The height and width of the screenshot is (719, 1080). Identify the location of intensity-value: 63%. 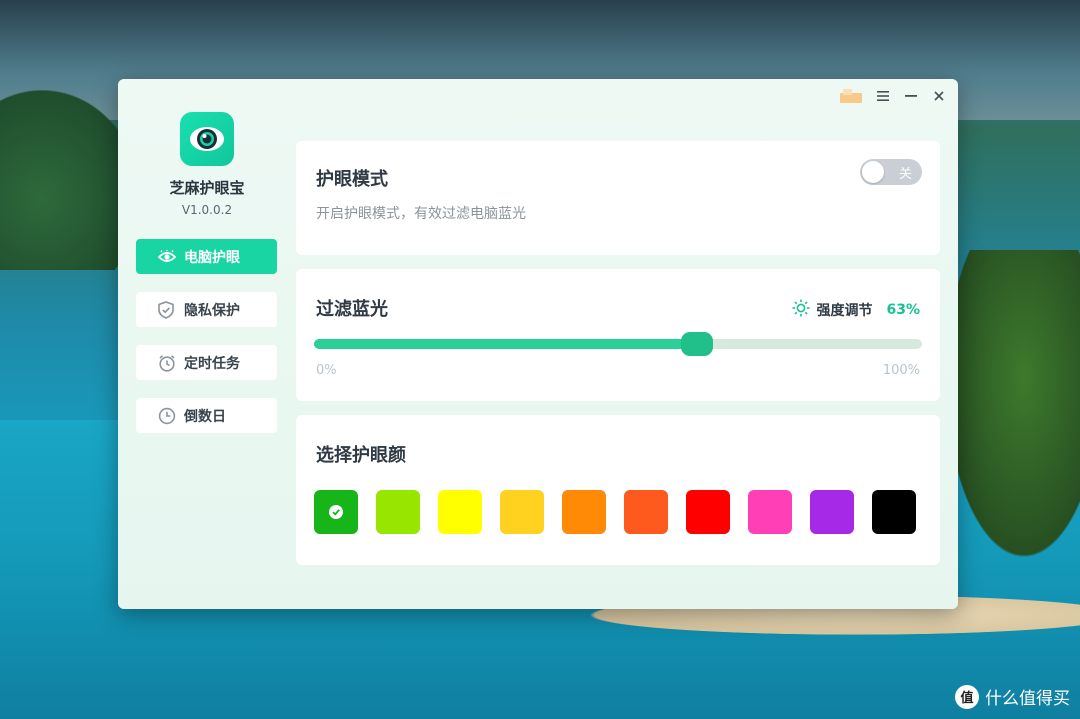
(903, 310).